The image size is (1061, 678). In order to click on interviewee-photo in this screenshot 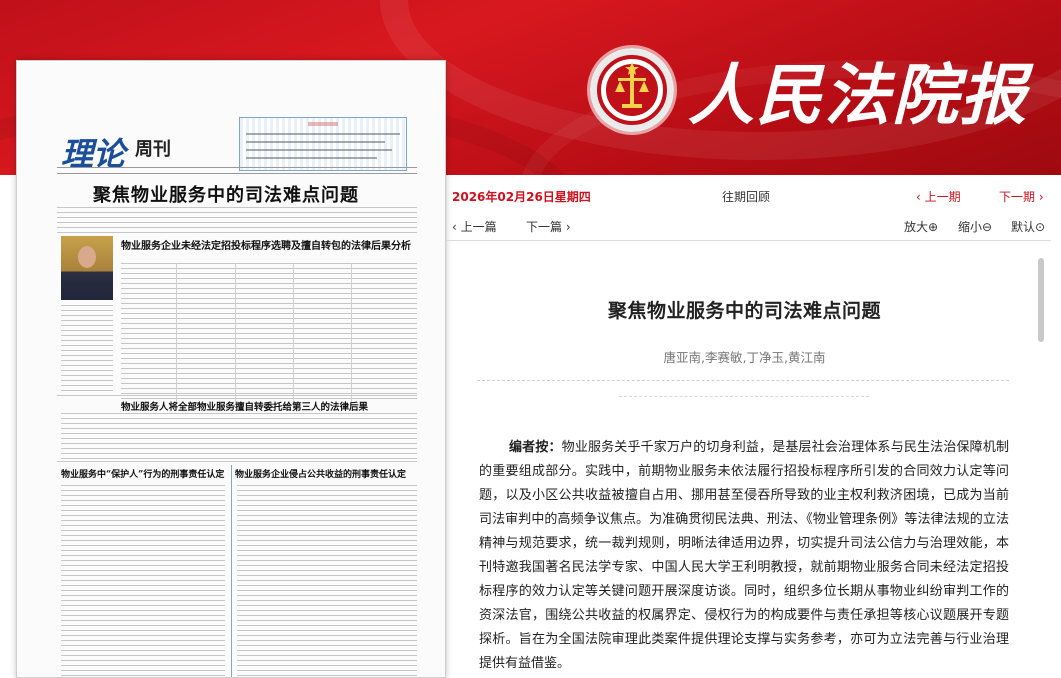, I will do `click(87, 268)`.